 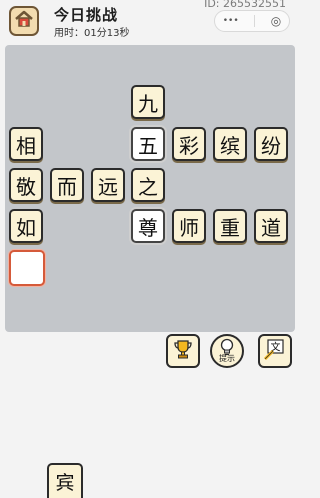 I want to click on tile-r2c0: 敬, so click(x=26, y=185).